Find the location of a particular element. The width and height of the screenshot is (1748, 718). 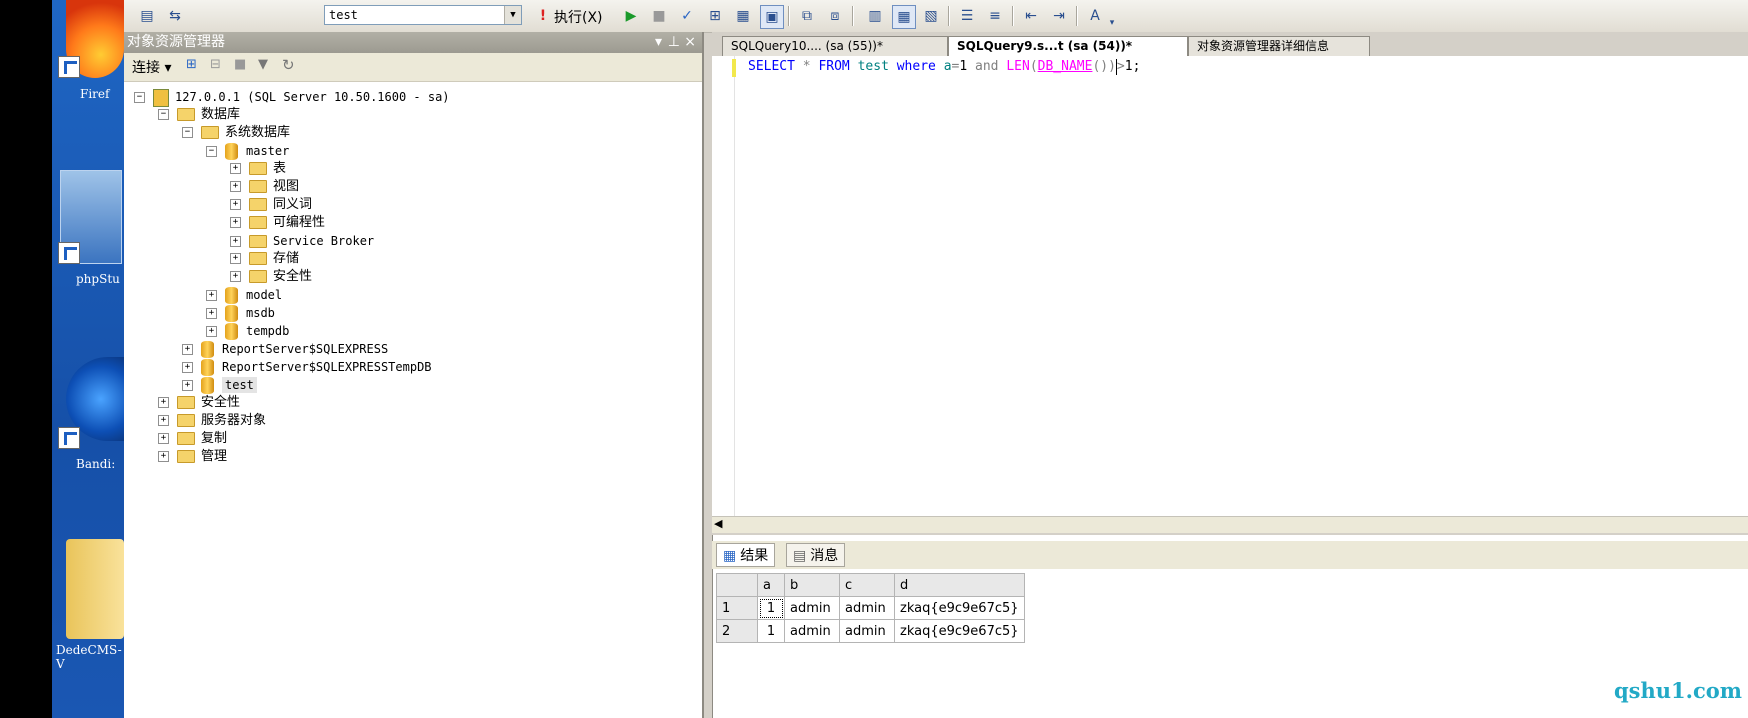

execute-icon: ! is located at coordinates (543, 16).